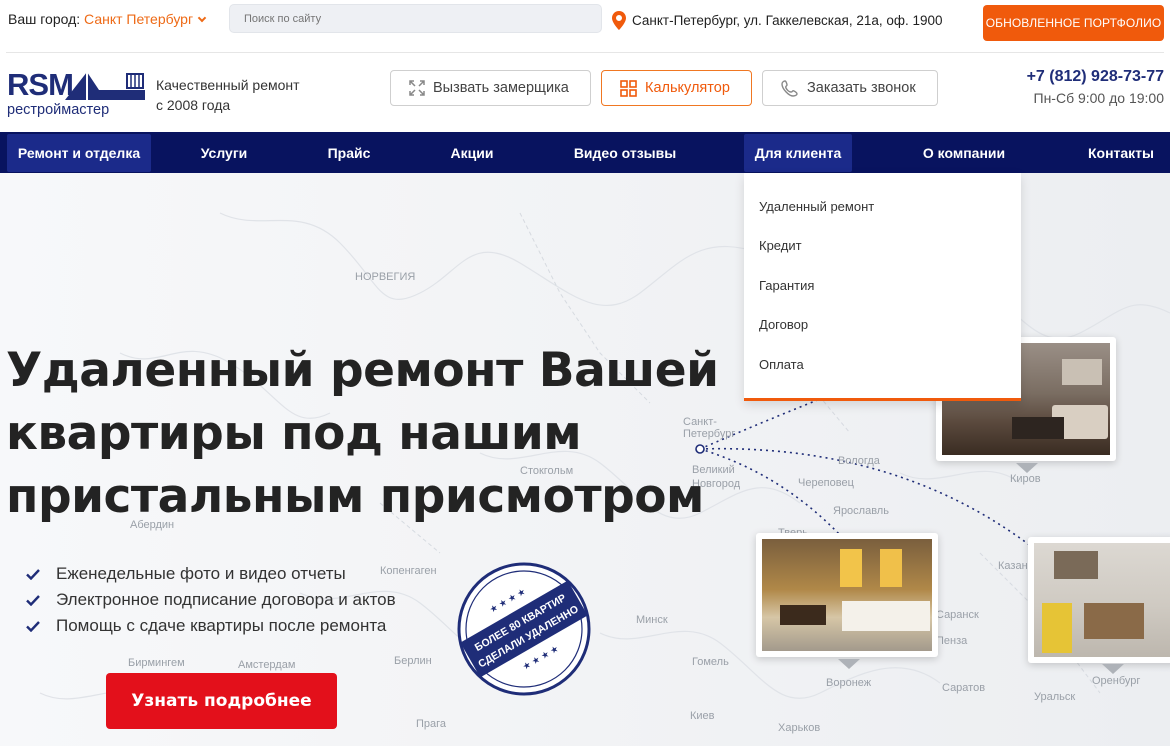 Image resolution: width=1170 pixels, height=746 pixels. Describe the element at coordinates (202, 18) in the screenshot. I see `chevron-down-icon` at that location.